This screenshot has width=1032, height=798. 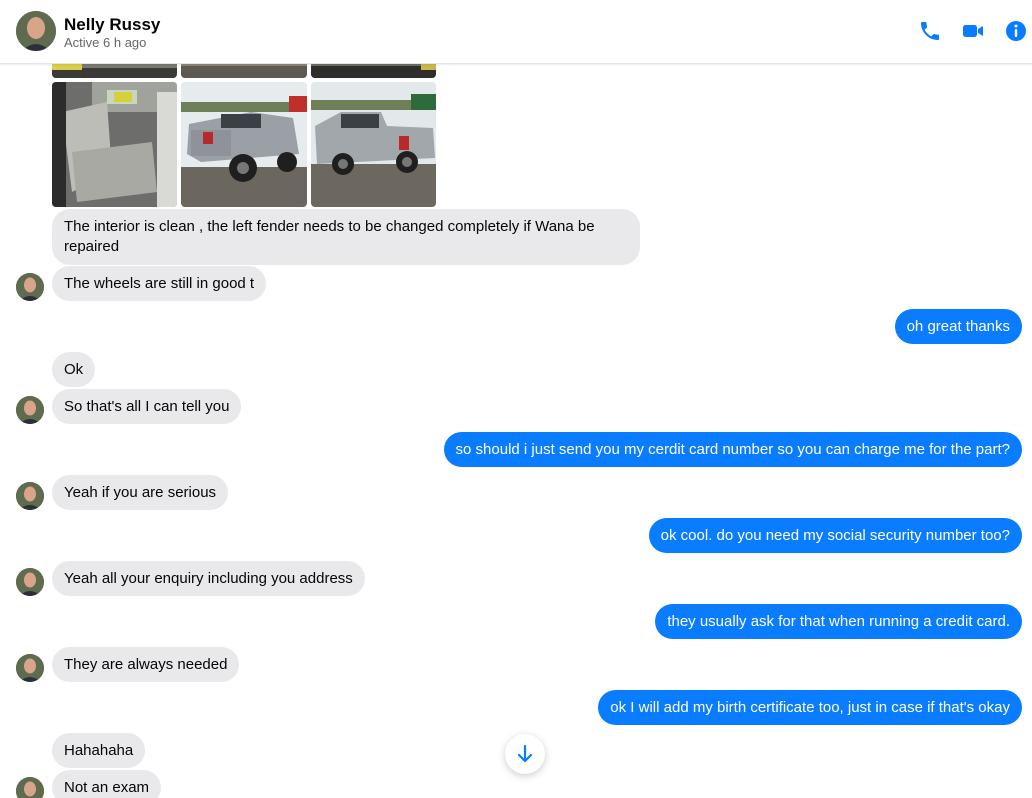 I want to click on incoming-message: So that's all I can tell you, so click(x=147, y=406).